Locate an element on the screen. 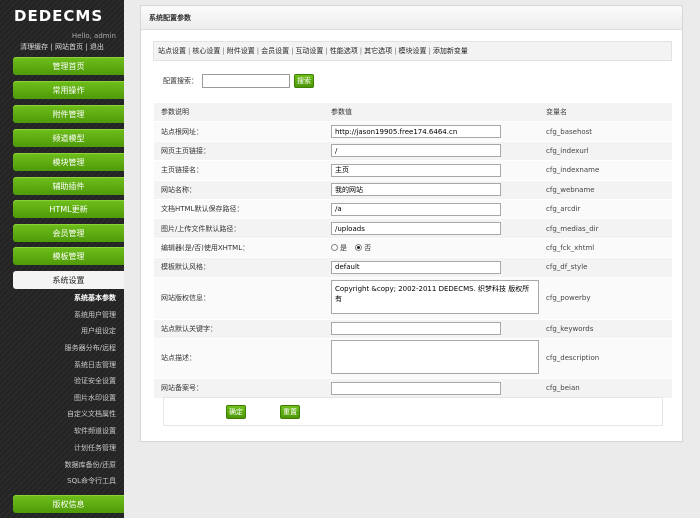  table-row: 网页主页链接： cfg_indexurl is located at coordinates (413, 150).